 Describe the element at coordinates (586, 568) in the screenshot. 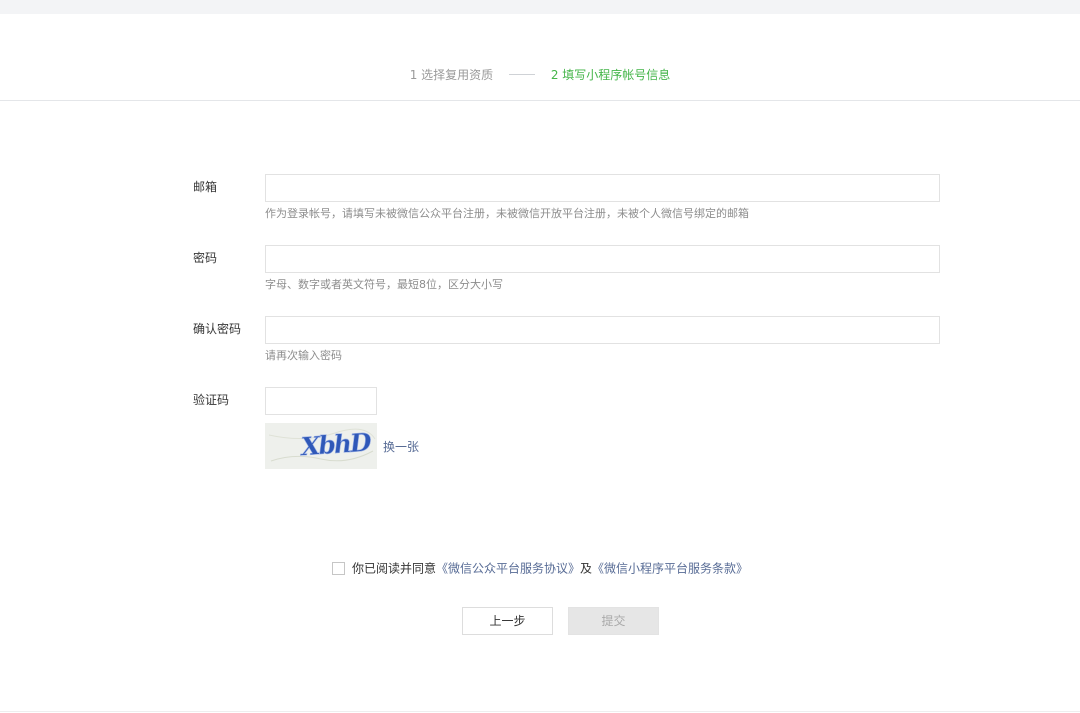

I see `agreement-and: 及` at that location.